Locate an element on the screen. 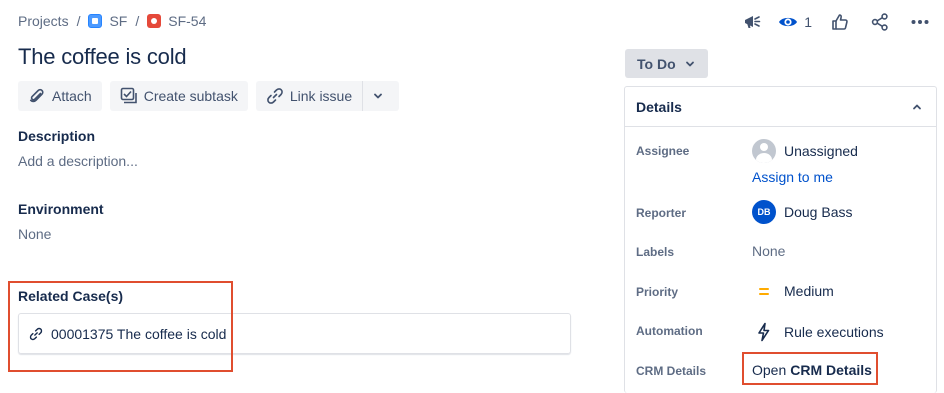 This screenshot has width=944, height=393. status-dropdown: To Do is located at coordinates (666, 63).